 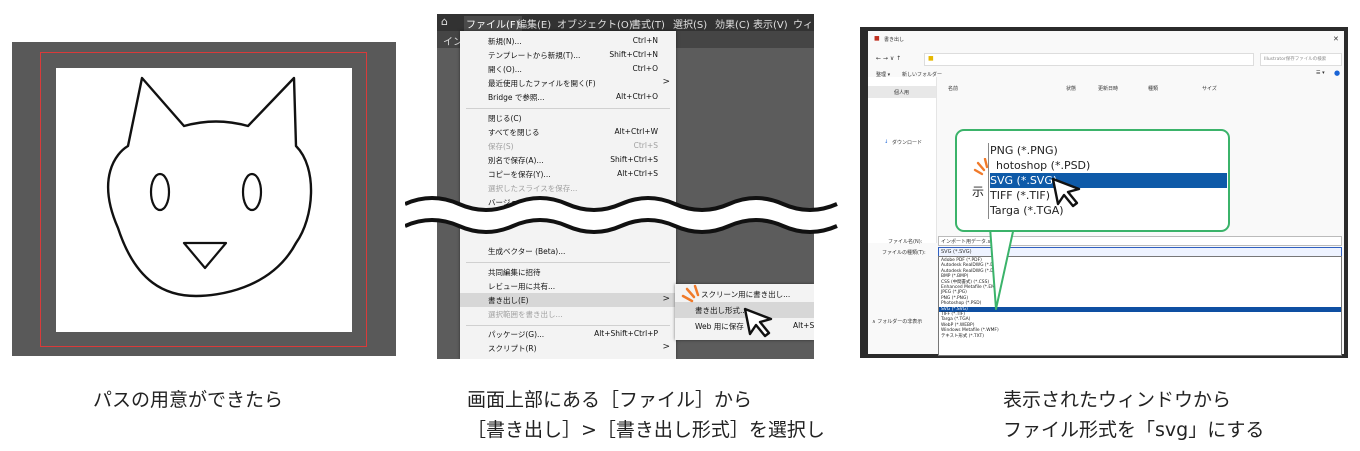 I want to click on artboard, so click(x=204, y=200).